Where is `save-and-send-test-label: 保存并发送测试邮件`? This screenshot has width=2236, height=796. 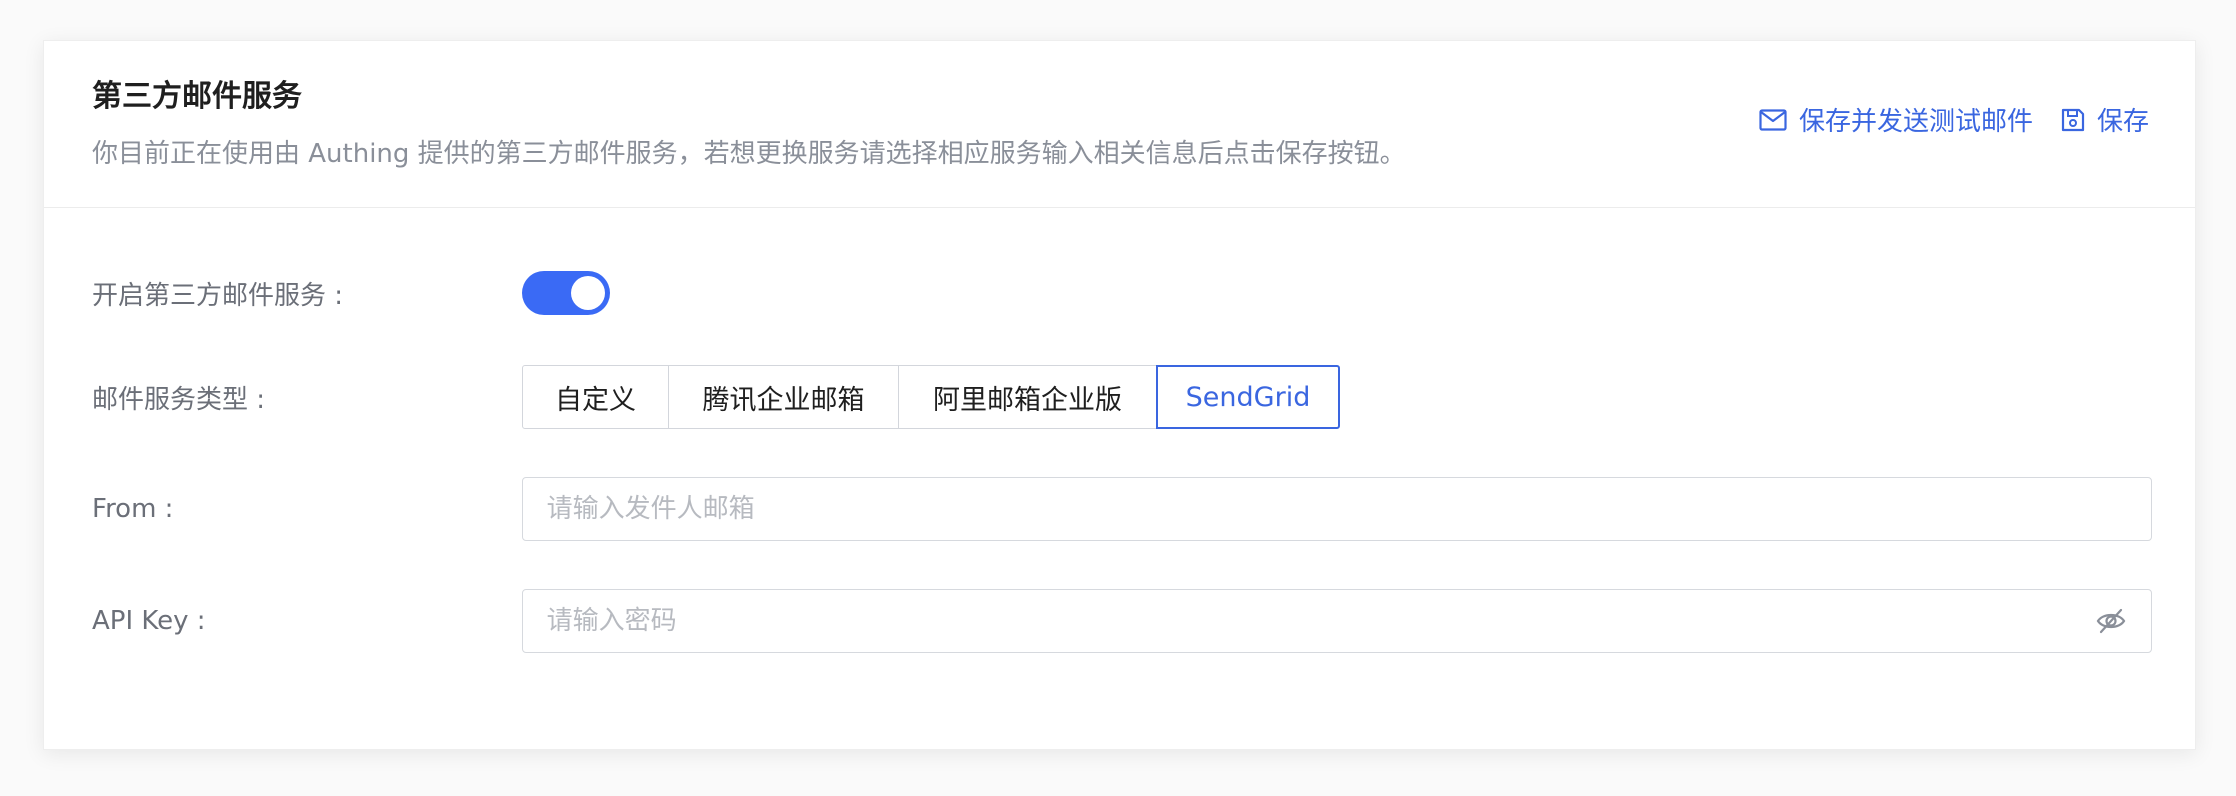
save-and-send-test-label: 保存并发送测试邮件 is located at coordinates (1915, 122).